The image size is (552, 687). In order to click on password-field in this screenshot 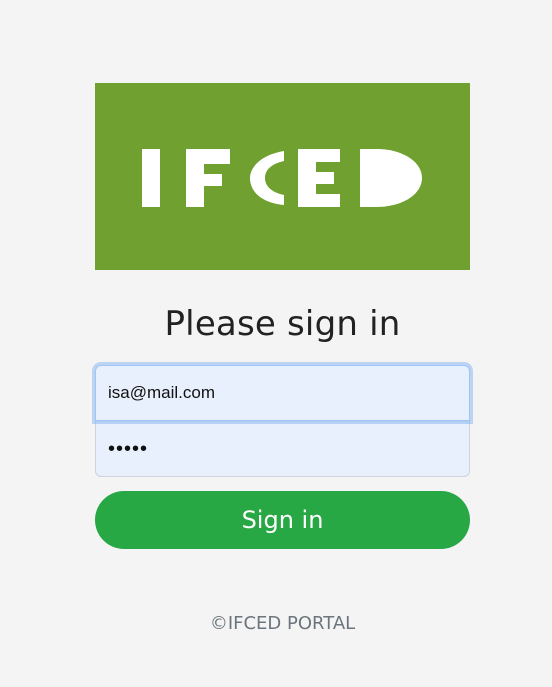, I will do `click(282, 449)`.